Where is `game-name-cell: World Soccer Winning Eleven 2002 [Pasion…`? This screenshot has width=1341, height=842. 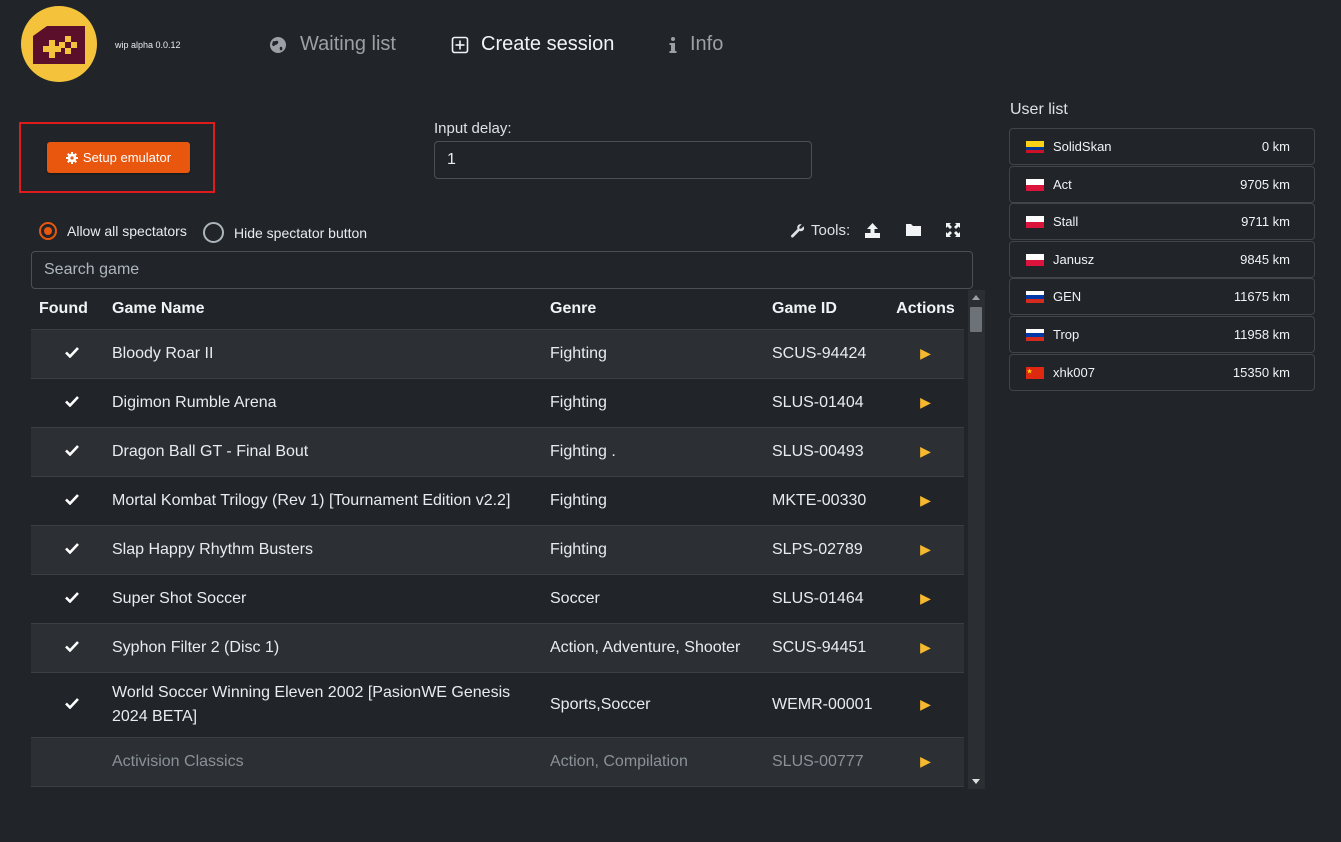
game-name-cell: World Soccer Winning Eleven 2002 [Pasion… is located at coordinates (331, 705).